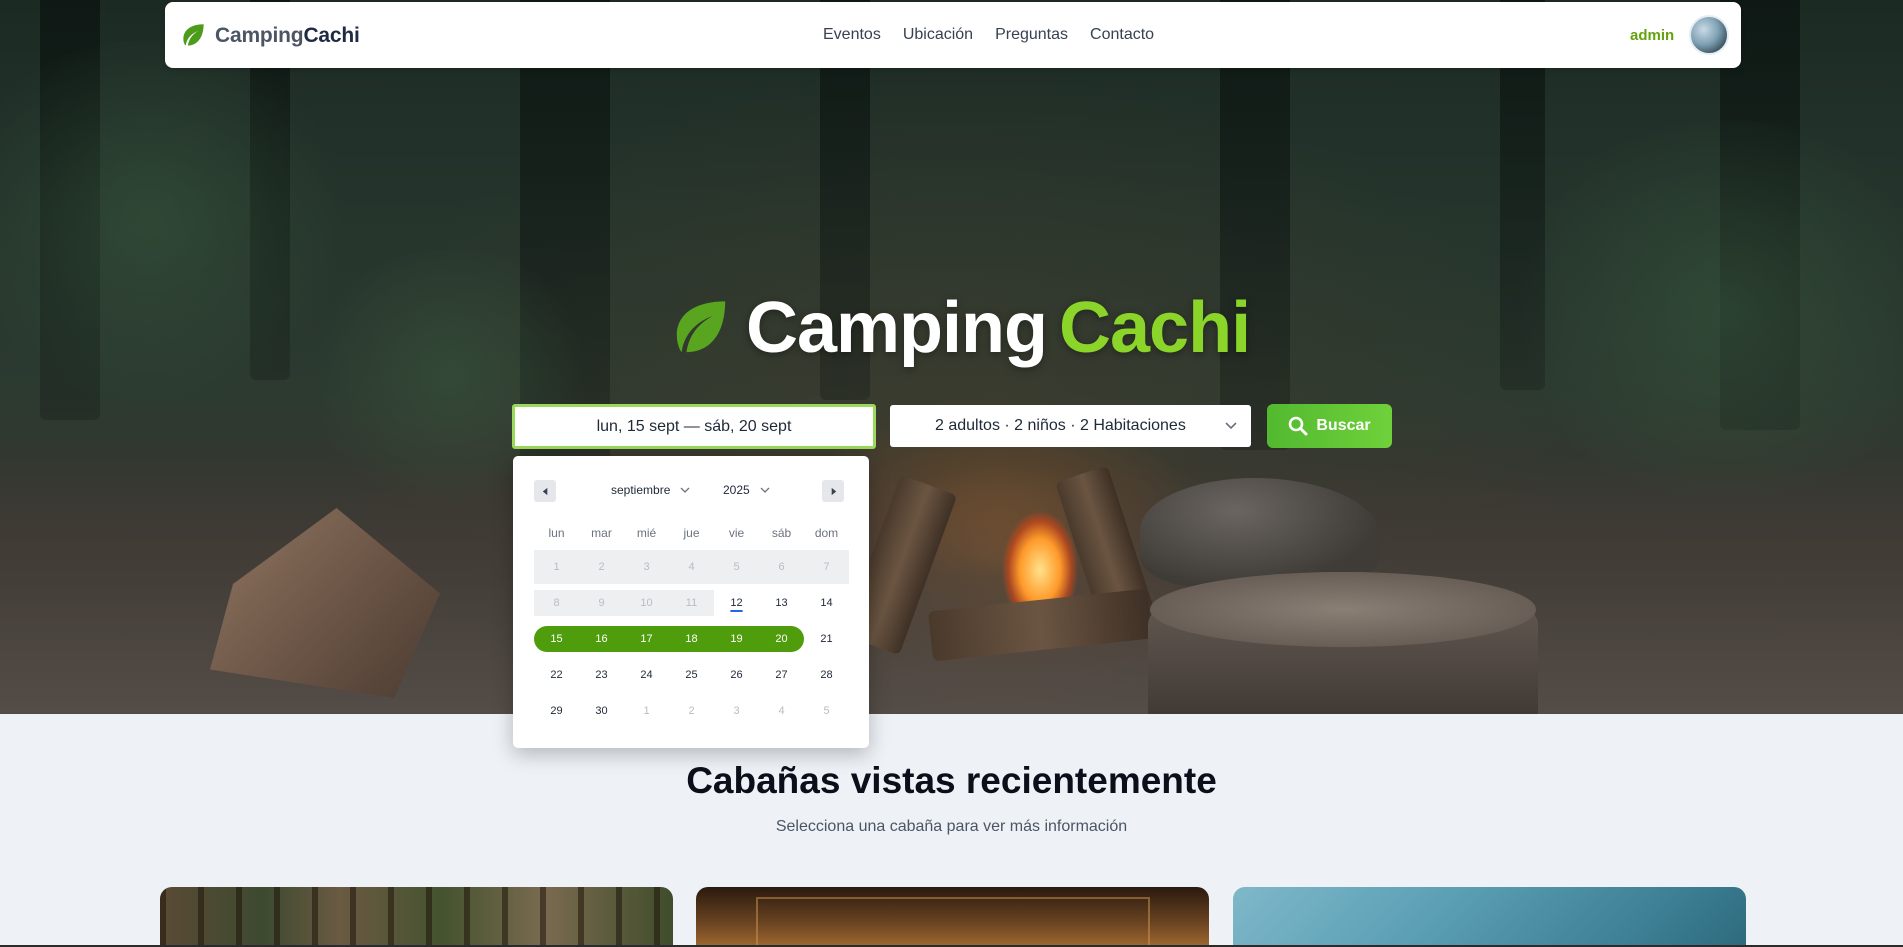 The width and height of the screenshot is (1903, 947). I want to click on hero-title: Camping Cachi, so click(961, 328).